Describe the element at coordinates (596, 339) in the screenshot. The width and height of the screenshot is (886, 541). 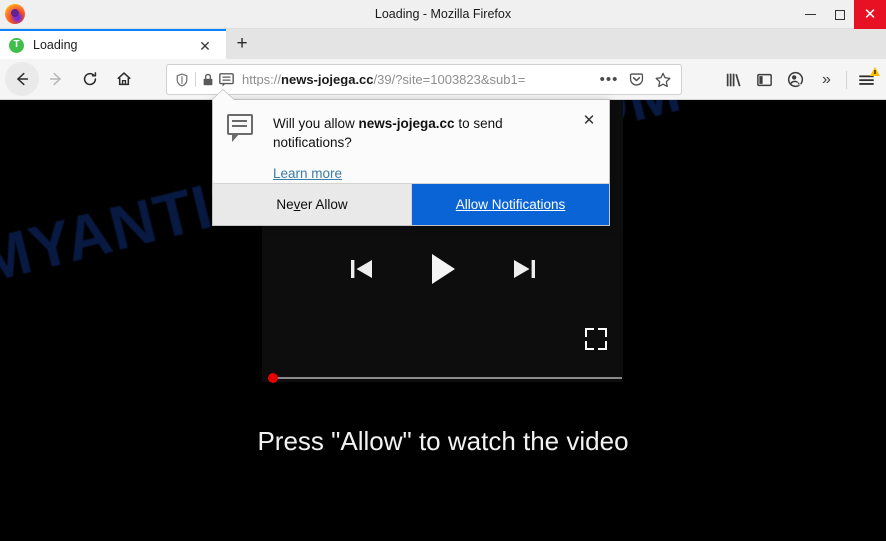
I see `fullscreen-button` at that location.